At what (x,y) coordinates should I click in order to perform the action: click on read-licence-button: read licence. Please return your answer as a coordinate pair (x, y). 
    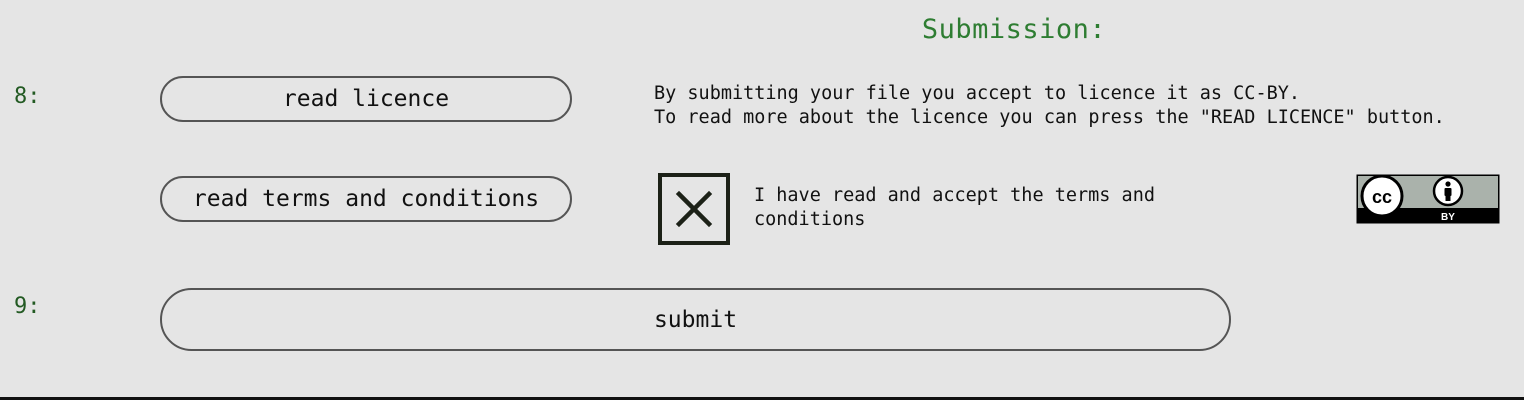
    Looking at the image, I should click on (366, 99).